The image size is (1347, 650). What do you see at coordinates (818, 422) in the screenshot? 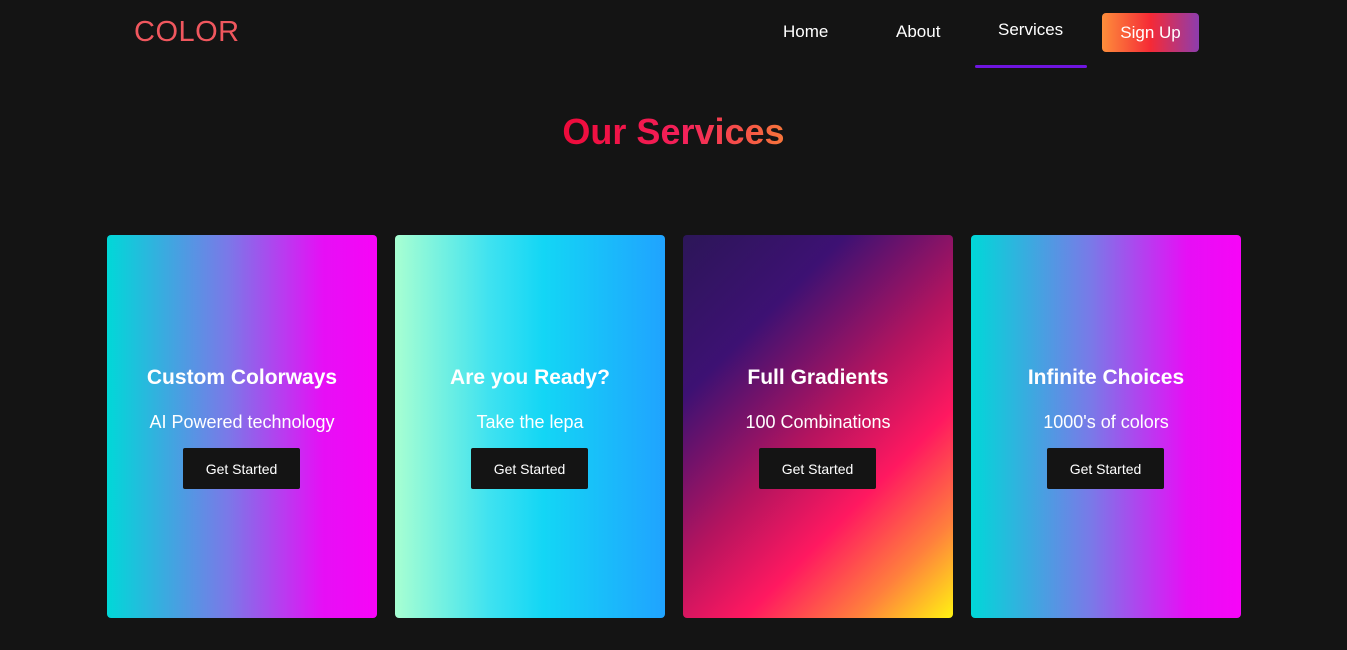
I see `card-subtitle: 100 Combinations` at bounding box center [818, 422].